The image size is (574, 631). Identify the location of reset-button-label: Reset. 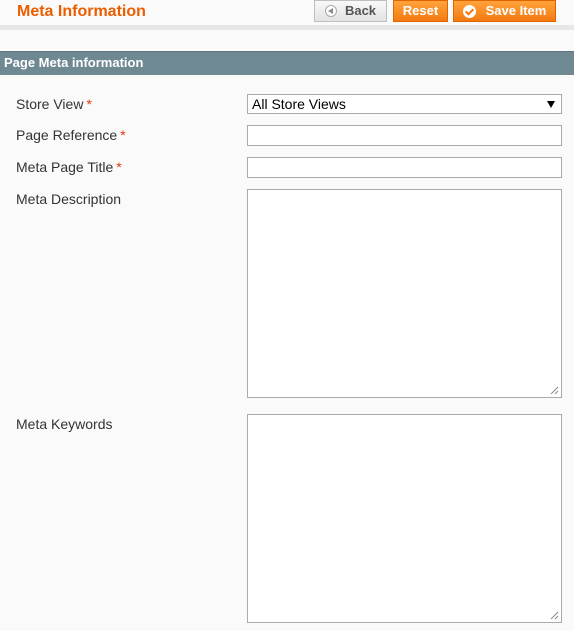
(420, 10).